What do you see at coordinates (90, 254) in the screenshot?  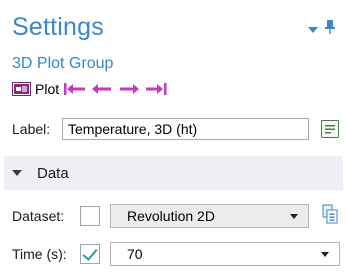 I see `time-checkbox` at bounding box center [90, 254].